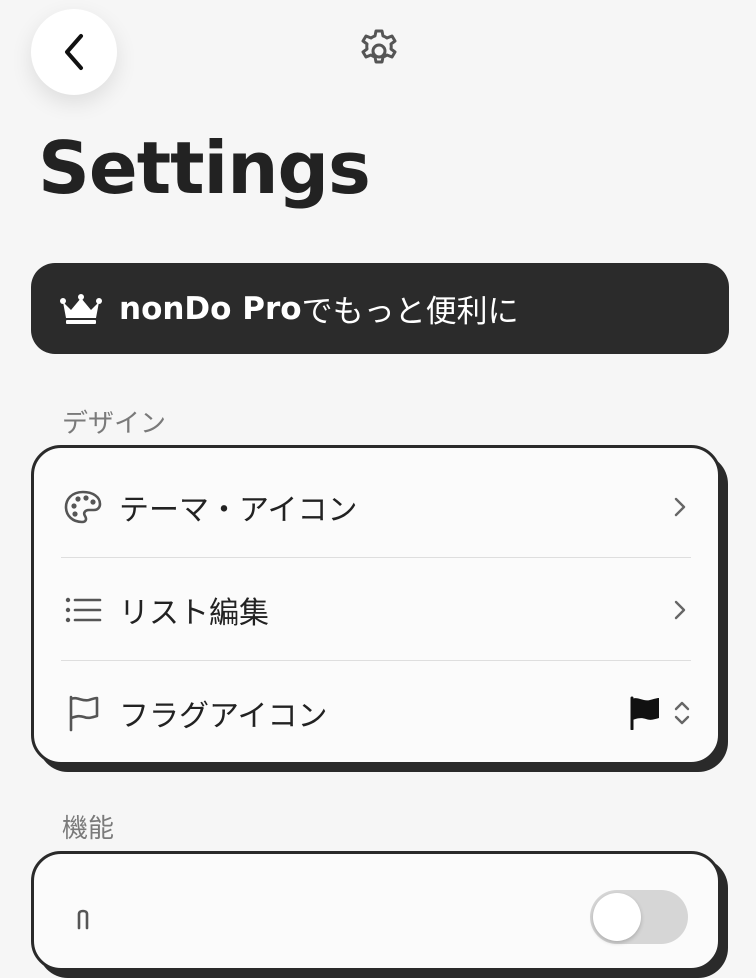  Describe the element at coordinates (81, 308) in the screenshot. I see `crown-icon` at that location.